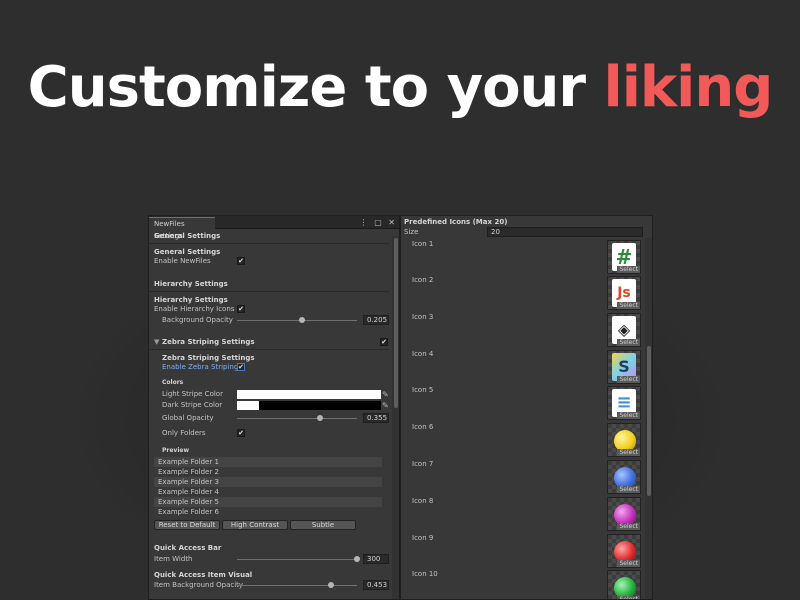 Image resolution: width=800 pixels, height=600 pixels. Describe the element at coordinates (565, 232) in the screenshot. I see `size-field: 20` at that location.